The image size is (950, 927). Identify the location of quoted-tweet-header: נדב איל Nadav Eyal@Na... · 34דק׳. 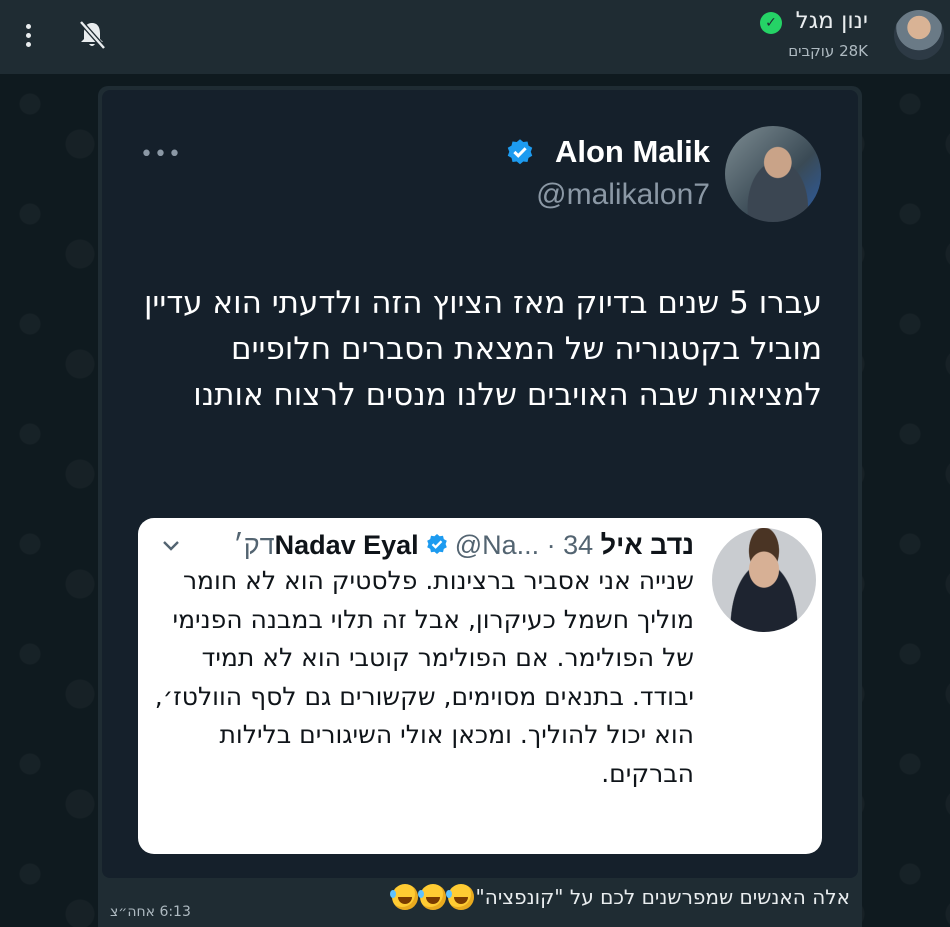
(463, 545).